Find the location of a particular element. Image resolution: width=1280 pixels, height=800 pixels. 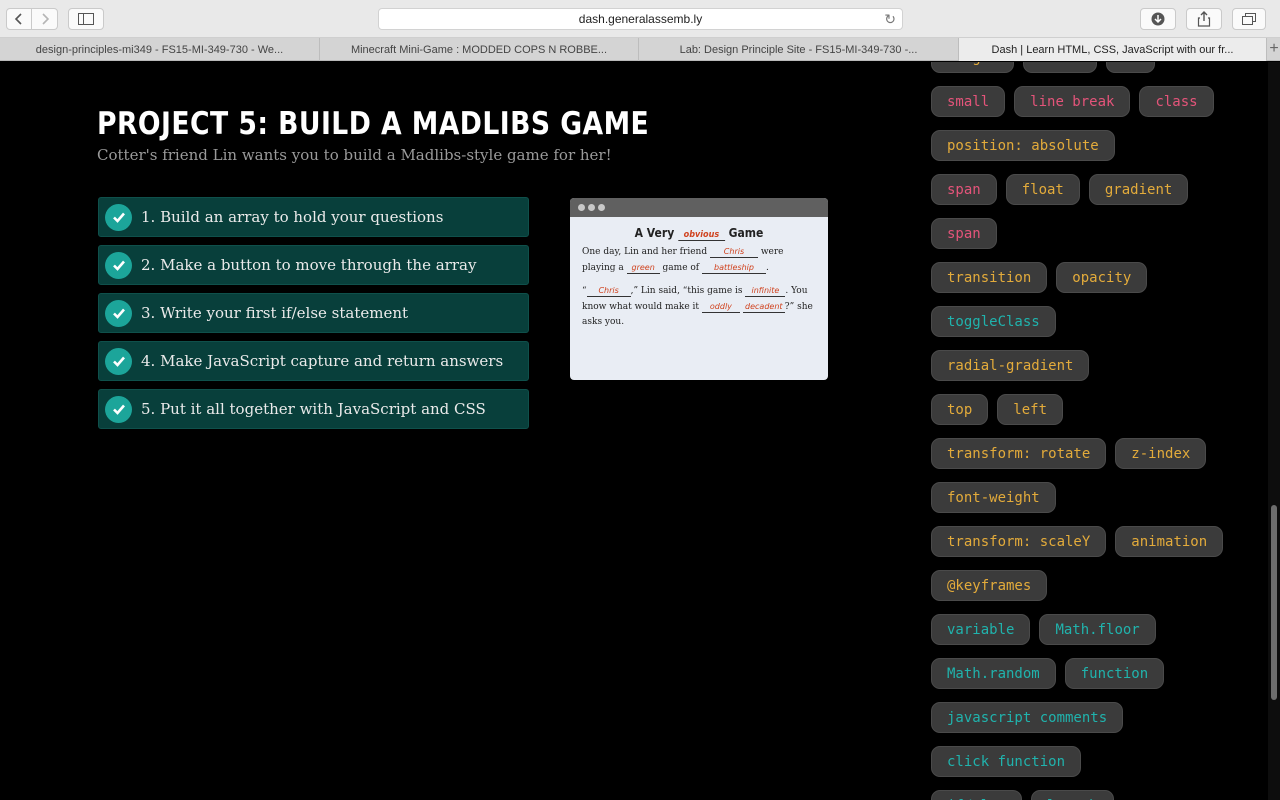

concept-tag: height is located at coordinates (972, 67).